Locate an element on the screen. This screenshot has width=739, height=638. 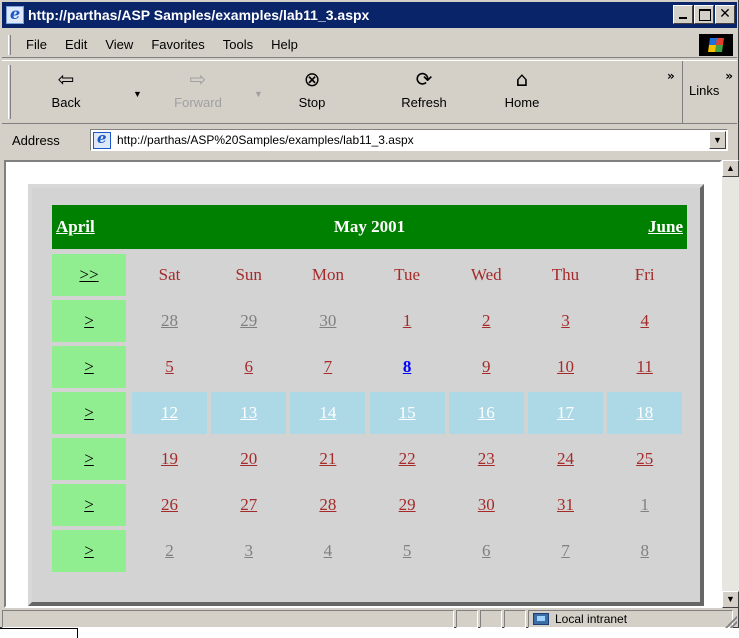
calendar-day-link: 26 is located at coordinates (169, 505).